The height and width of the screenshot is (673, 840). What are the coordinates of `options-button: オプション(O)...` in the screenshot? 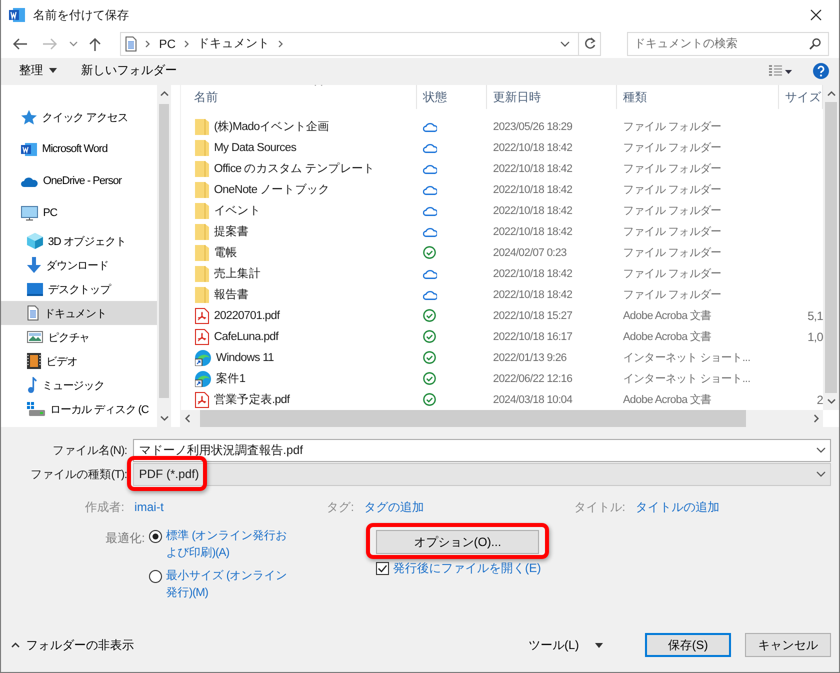 It's located at (457, 542).